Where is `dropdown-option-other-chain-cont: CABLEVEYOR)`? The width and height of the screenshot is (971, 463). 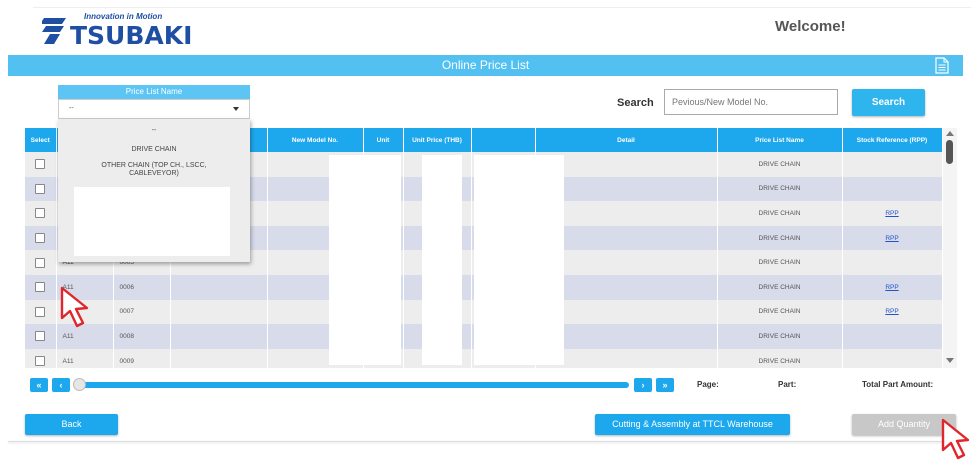 dropdown-option-other-chain-cont: CABLEVEYOR) is located at coordinates (154, 173).